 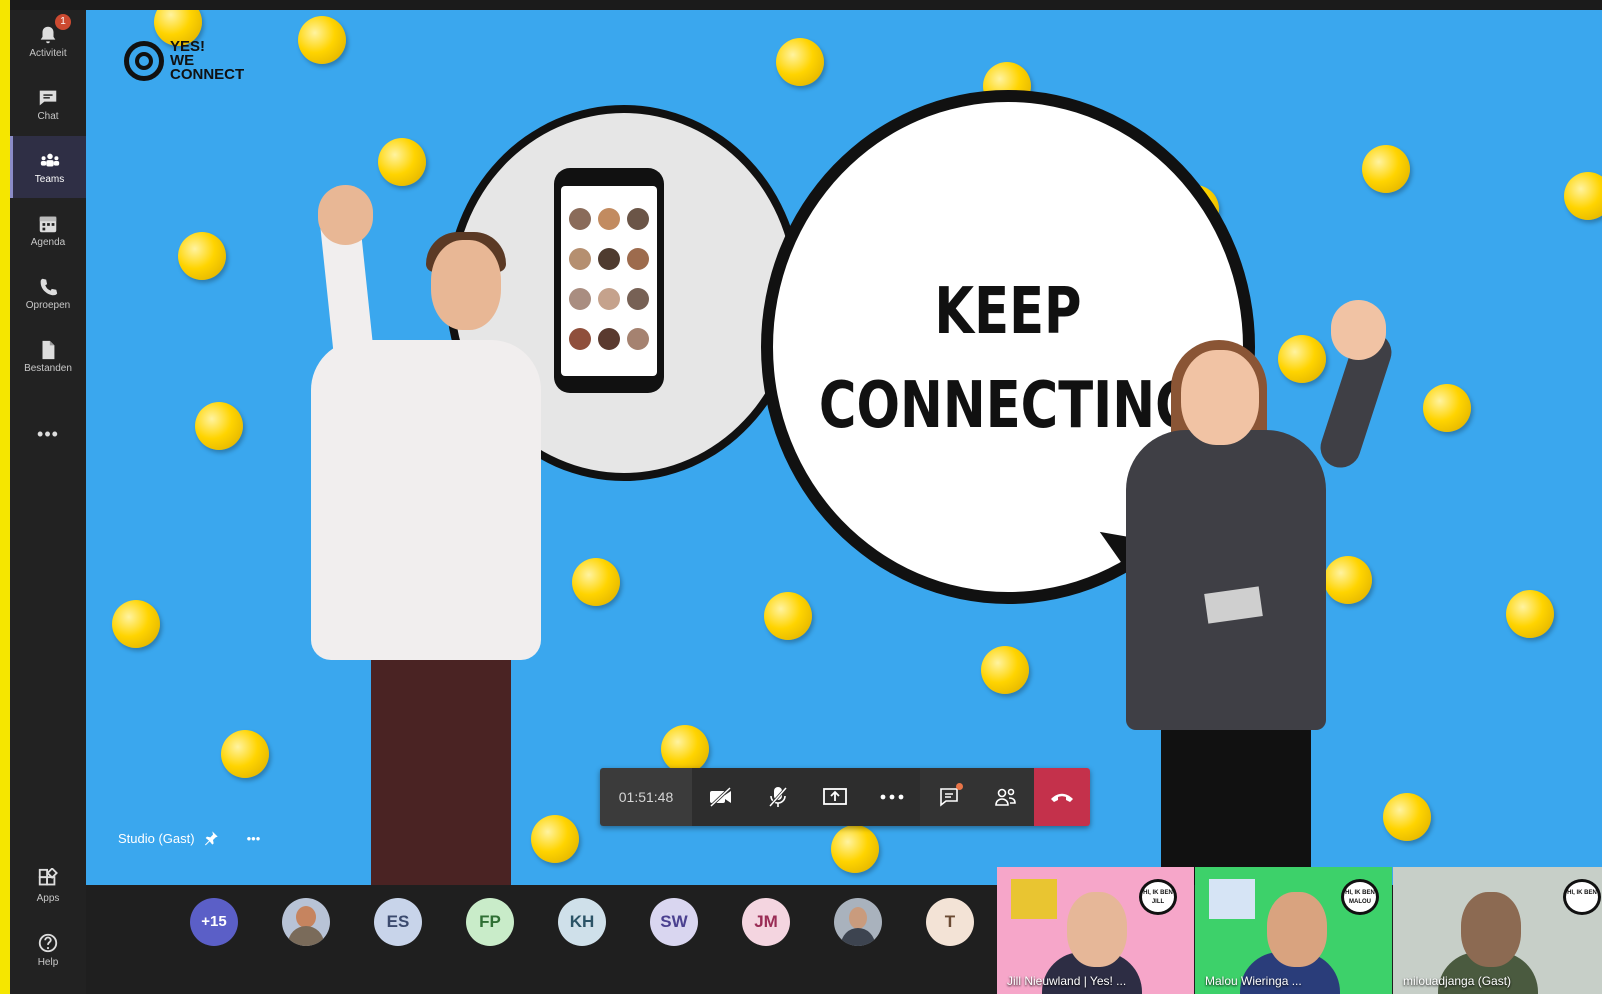 What do you see at coordinates (1008, 312) in the screenshot?
I see `headline-line: KEEP` at bounding box center [1008, 312].